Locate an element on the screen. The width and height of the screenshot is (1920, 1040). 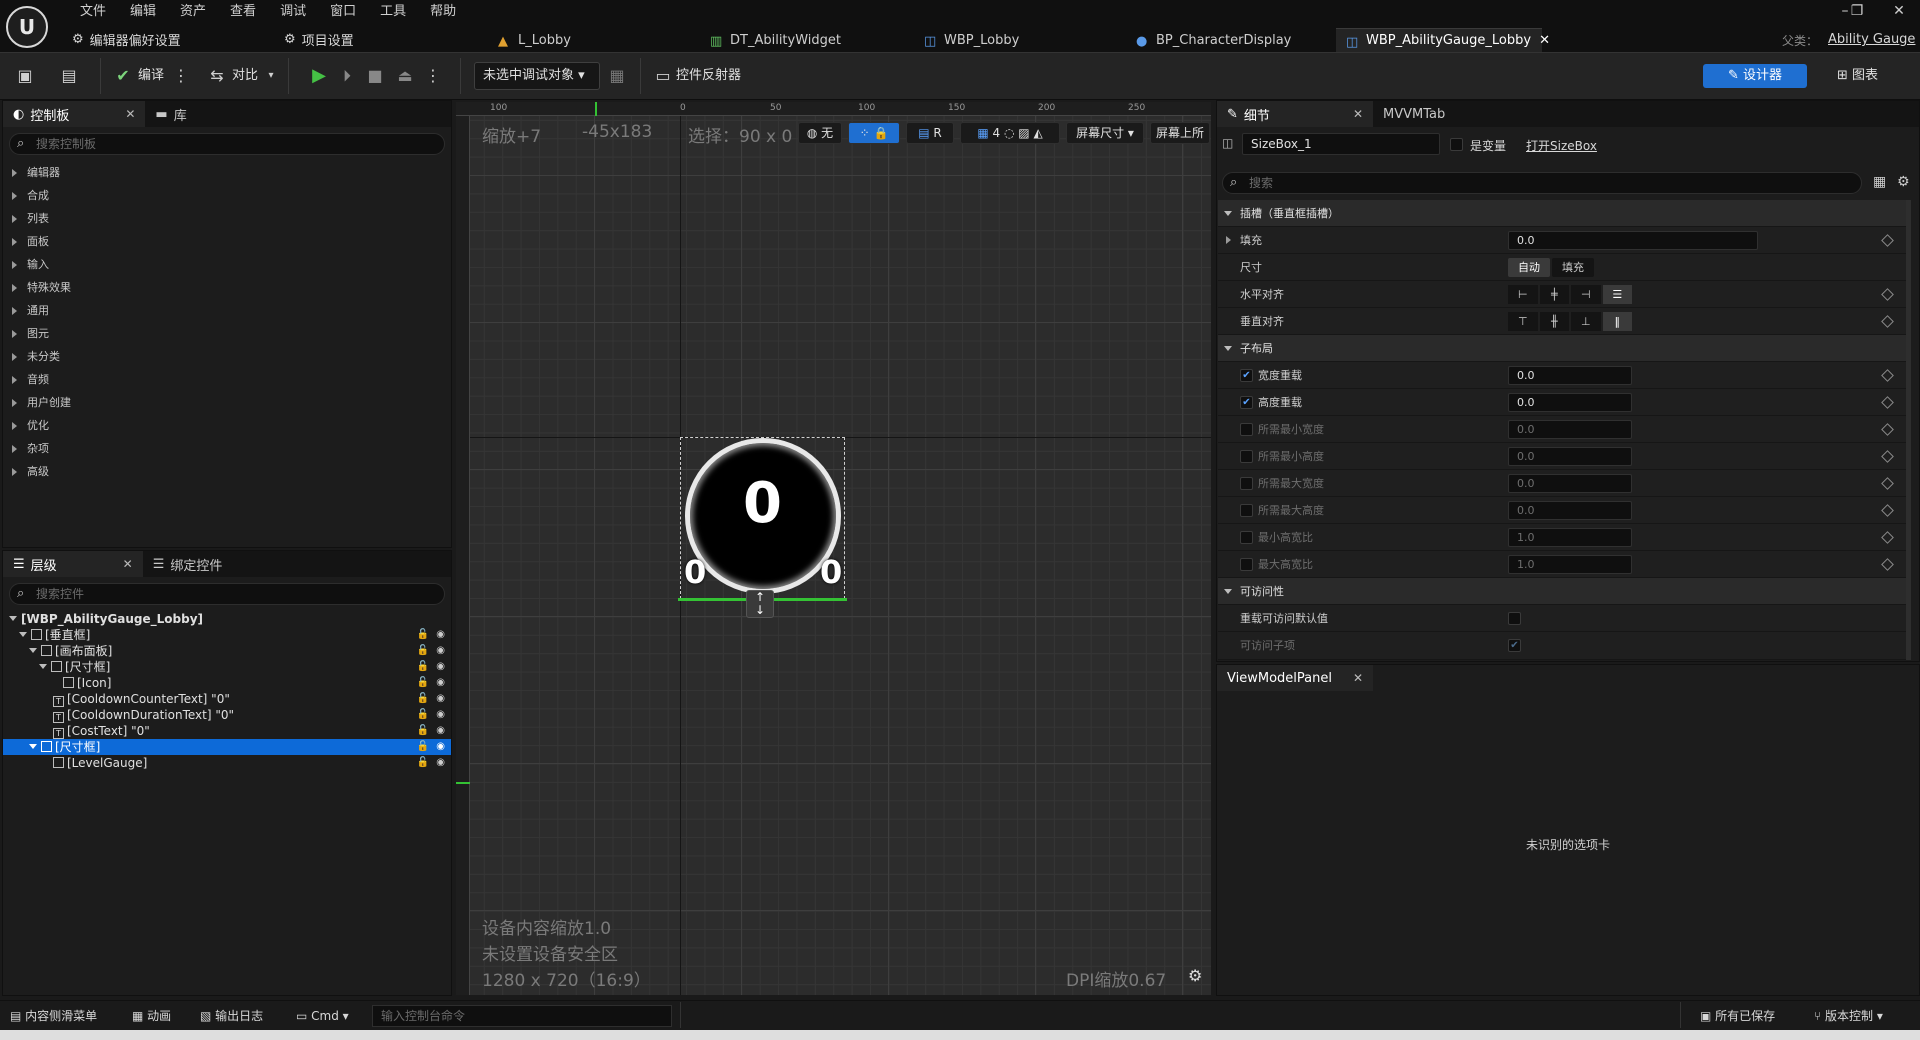
debug-select-icon: ▦ is located at coordinates (617, 76).